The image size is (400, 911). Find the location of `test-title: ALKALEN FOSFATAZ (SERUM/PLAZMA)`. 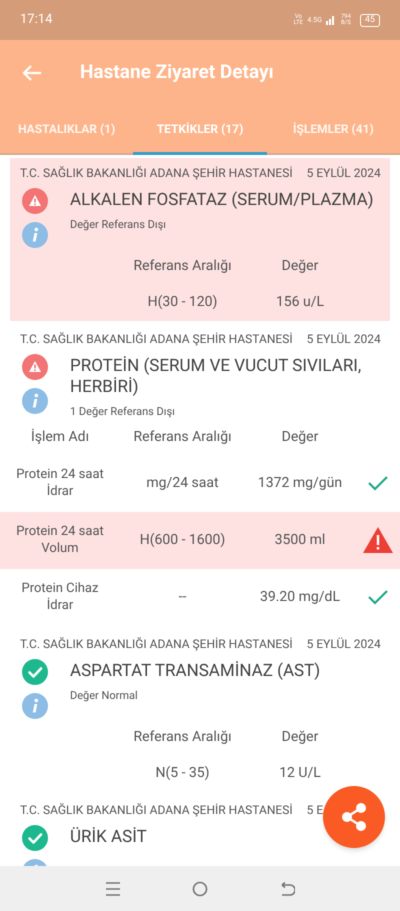

test-title: ALKALEN FOSFATAZ (SERUM/PLAZMA) is located at coordinates (222, 200).